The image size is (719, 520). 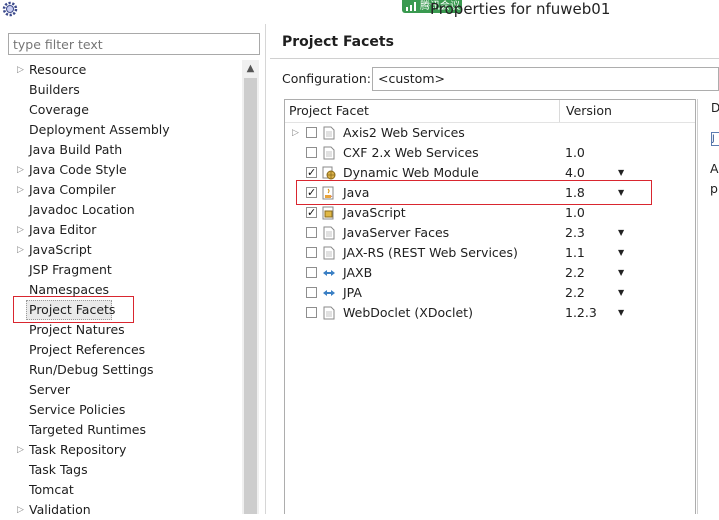 I want to click on facet-version: 1.1, so click(x=575, y=253).